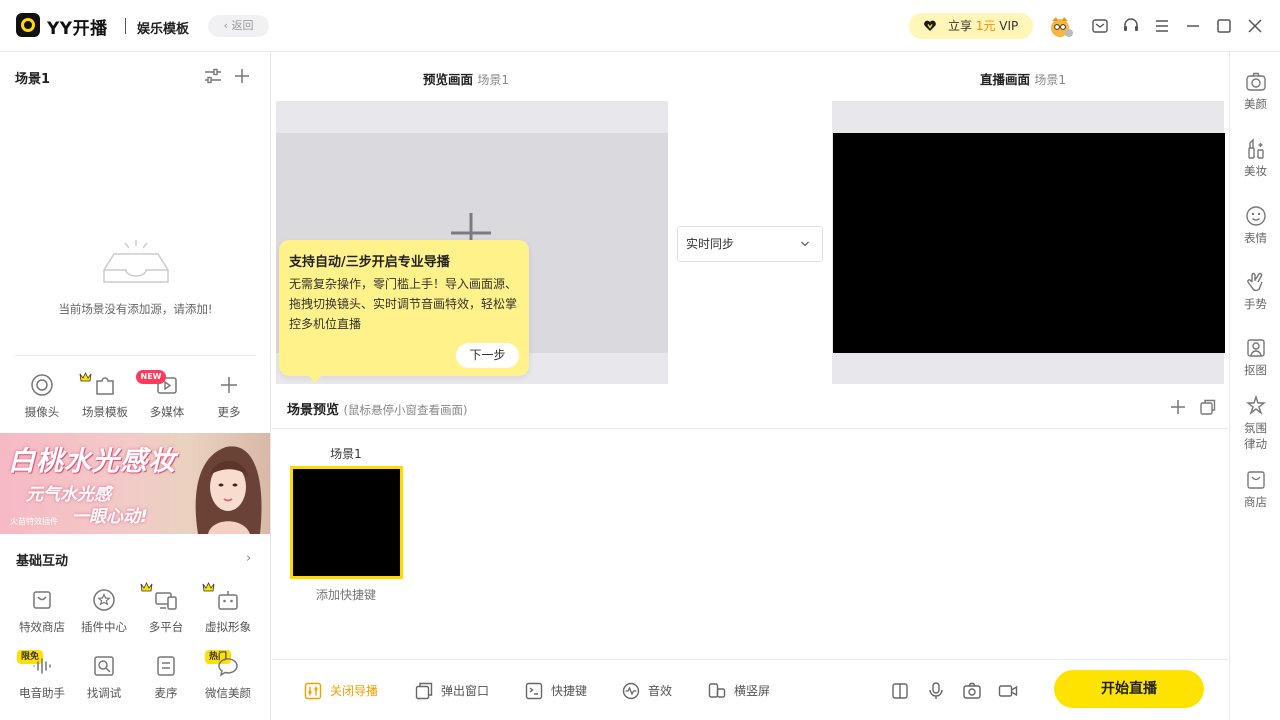 The height and width of the screenshot is (720, 1280). I want to click on mic-order-button: 麦序, so click(166, 677).